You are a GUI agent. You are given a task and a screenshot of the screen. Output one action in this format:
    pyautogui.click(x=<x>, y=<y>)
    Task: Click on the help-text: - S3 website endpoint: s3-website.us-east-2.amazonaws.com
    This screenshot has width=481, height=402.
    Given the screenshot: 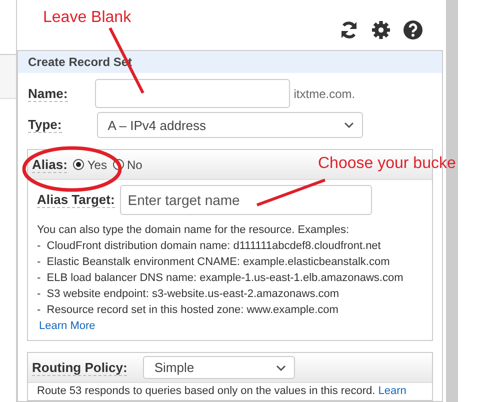 What is the action you would take?
    pyautogui.click(x=188, y=294)
    